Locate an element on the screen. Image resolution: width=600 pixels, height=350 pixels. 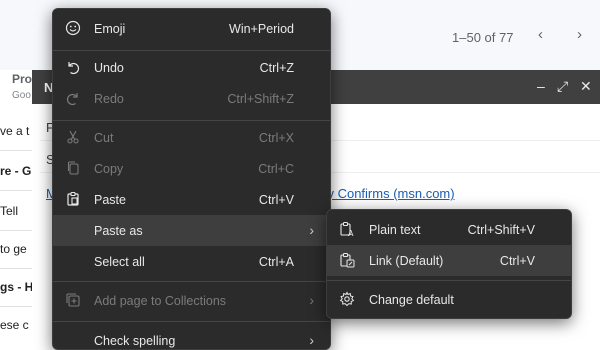
menu-item-shortcut: Ctrl+X is located at coordinates (276, 138).